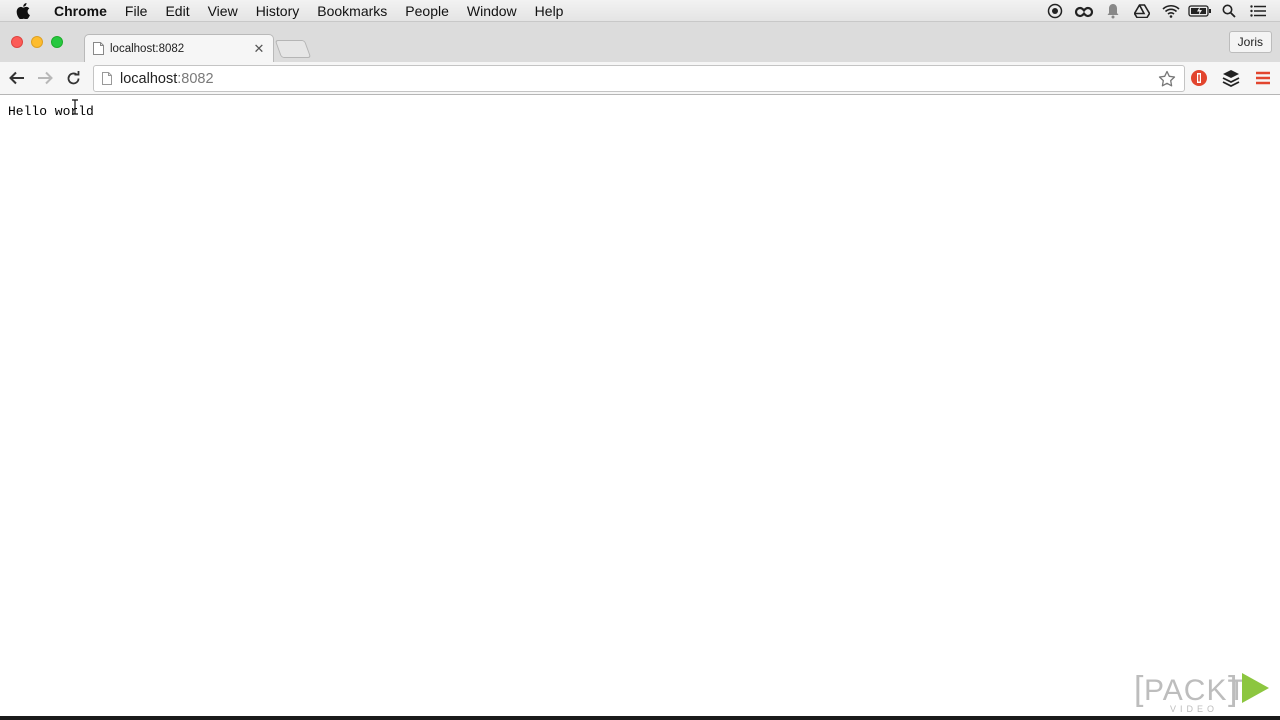 The height and width of the screenshot is (720, 1280). What do you see at coordinates (640, 718) in the screenshot?
I see `bottom-edge` at bounding box center [640, 718].